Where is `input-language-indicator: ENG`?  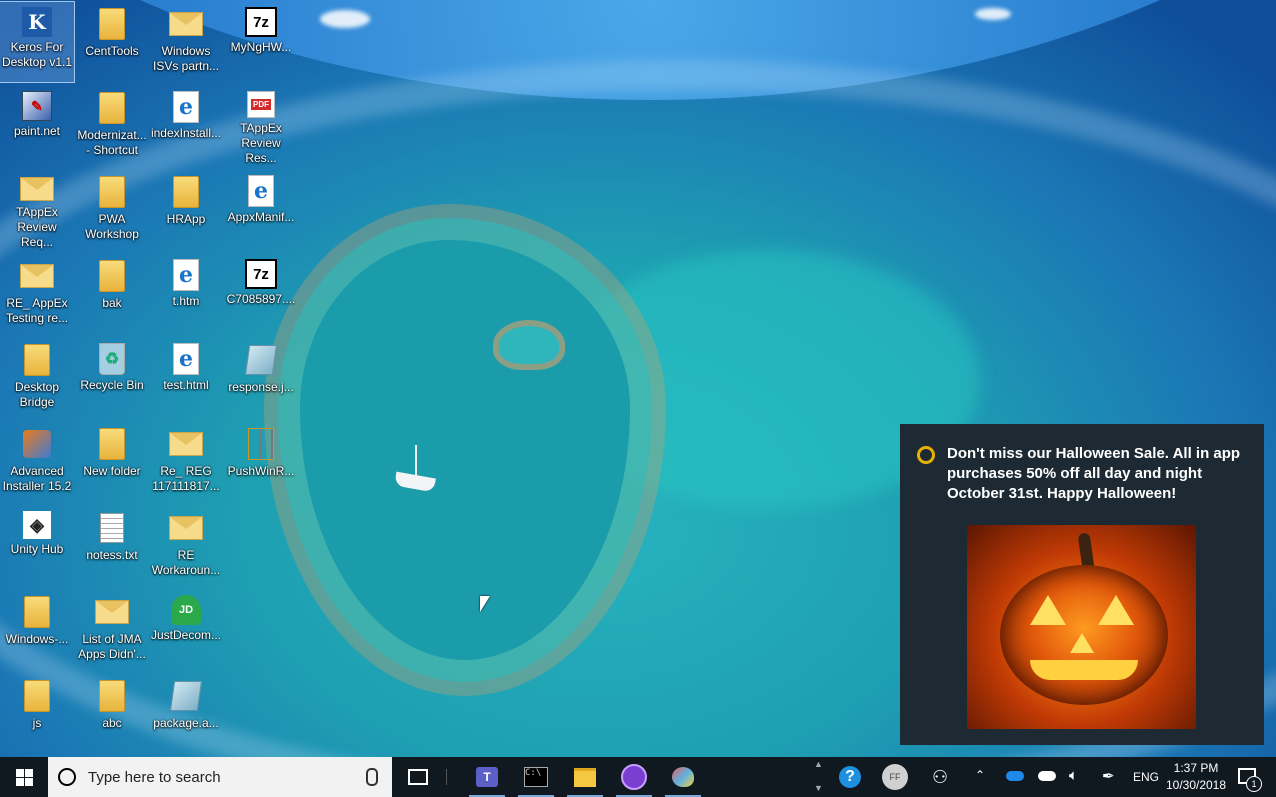
input-language-indicator: ENG is located at coordinates (1146, 777).